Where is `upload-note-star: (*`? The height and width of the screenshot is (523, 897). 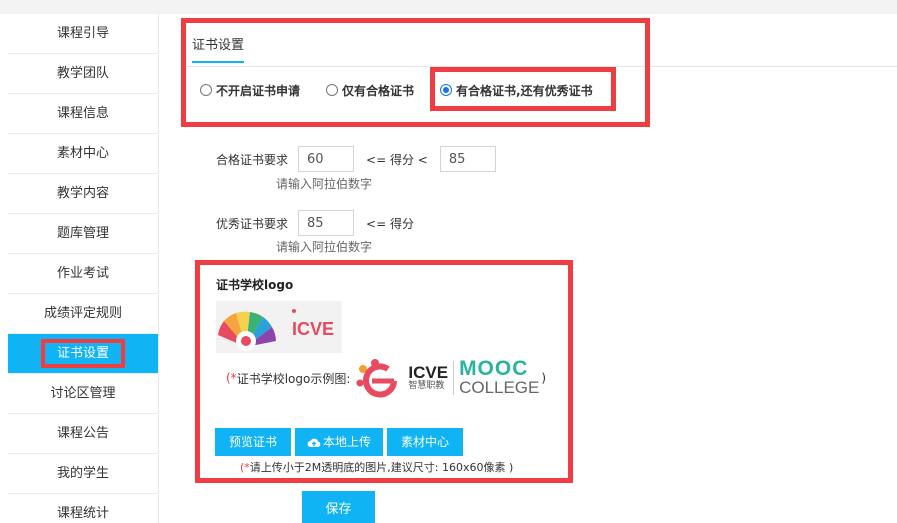
upload-note-star: (* is located at coordinates (245, 467).